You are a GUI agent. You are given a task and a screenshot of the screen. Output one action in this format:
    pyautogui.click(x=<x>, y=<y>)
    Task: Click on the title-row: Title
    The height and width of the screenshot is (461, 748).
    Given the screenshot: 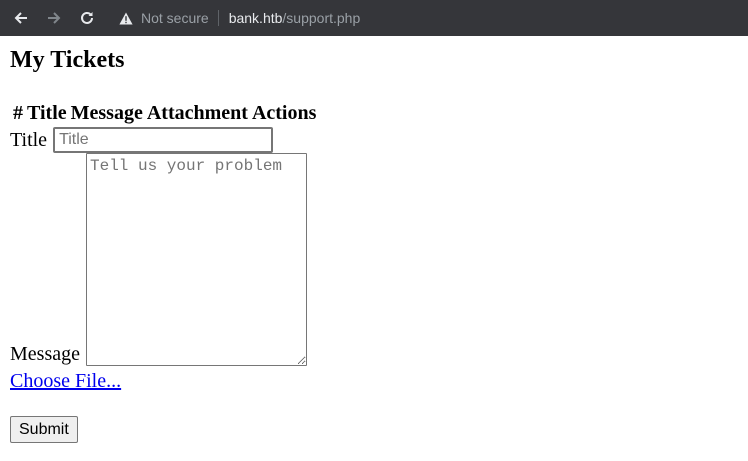 What is the action you would take?
    pyautogui.click(x=374, y=140)
    